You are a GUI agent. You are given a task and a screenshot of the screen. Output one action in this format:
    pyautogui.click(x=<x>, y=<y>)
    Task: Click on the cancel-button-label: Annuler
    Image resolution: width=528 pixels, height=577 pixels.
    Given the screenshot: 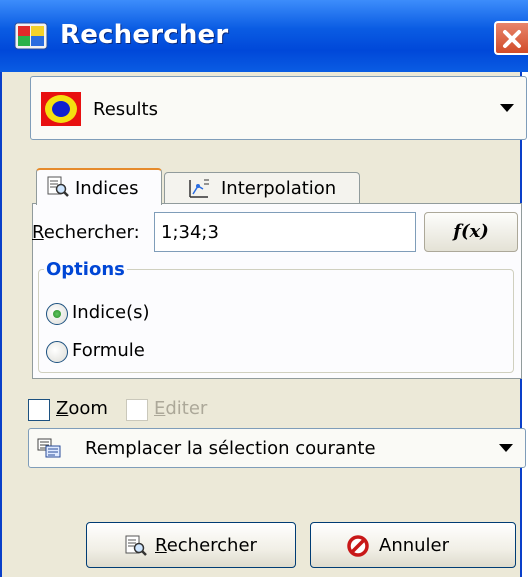 What is the action you would take?
    pyautogui.click(x=414, y=545)
    